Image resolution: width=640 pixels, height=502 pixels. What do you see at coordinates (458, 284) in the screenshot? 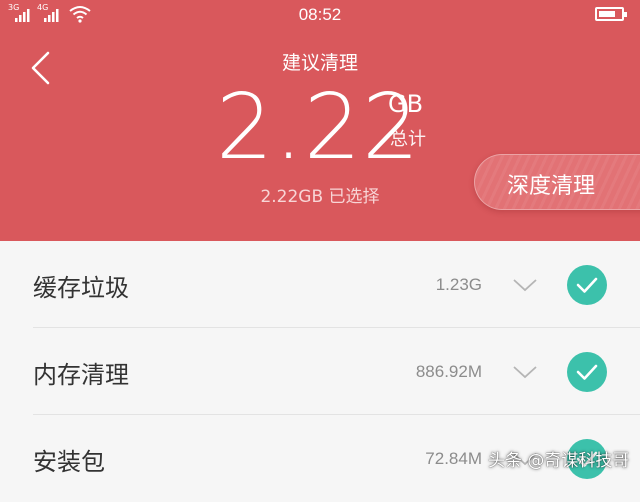
I see `item-size: 1.23G` at bounding box center [458, 284].